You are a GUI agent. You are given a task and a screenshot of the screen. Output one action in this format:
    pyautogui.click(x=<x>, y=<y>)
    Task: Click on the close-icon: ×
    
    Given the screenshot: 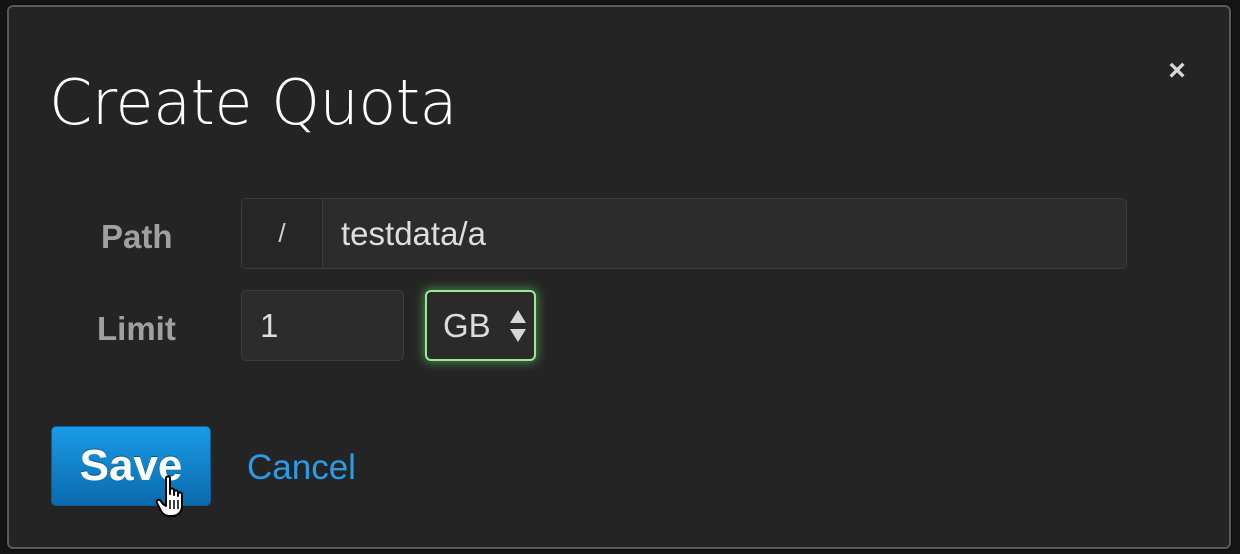 What is the action you would take?
    pyautogui.click(x=1177, y=71)
    